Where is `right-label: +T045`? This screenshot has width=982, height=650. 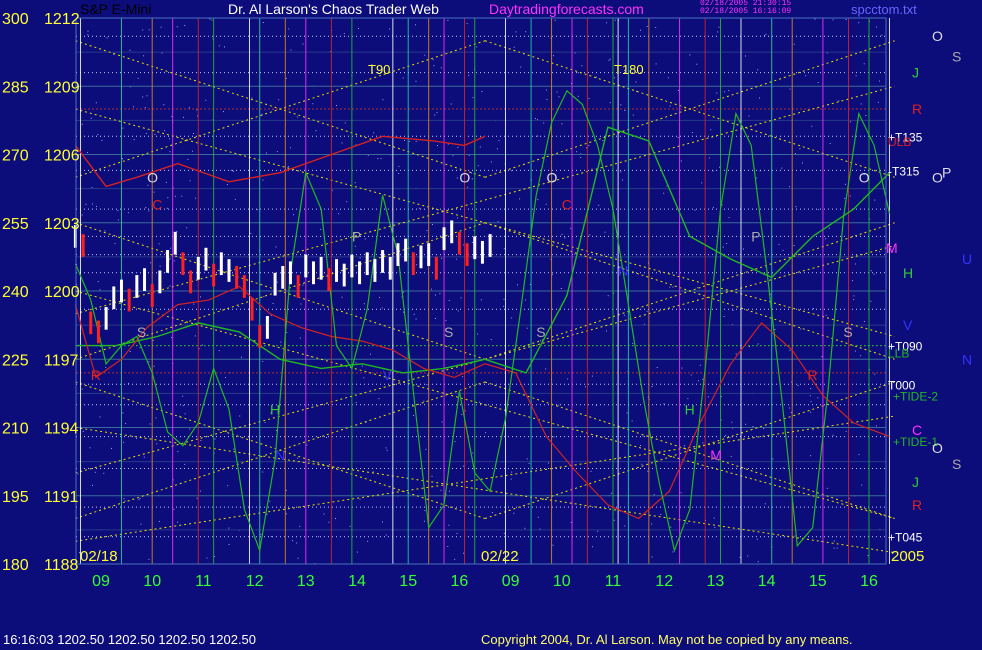
right-label: +T045 is located at coordinates (905, 538).